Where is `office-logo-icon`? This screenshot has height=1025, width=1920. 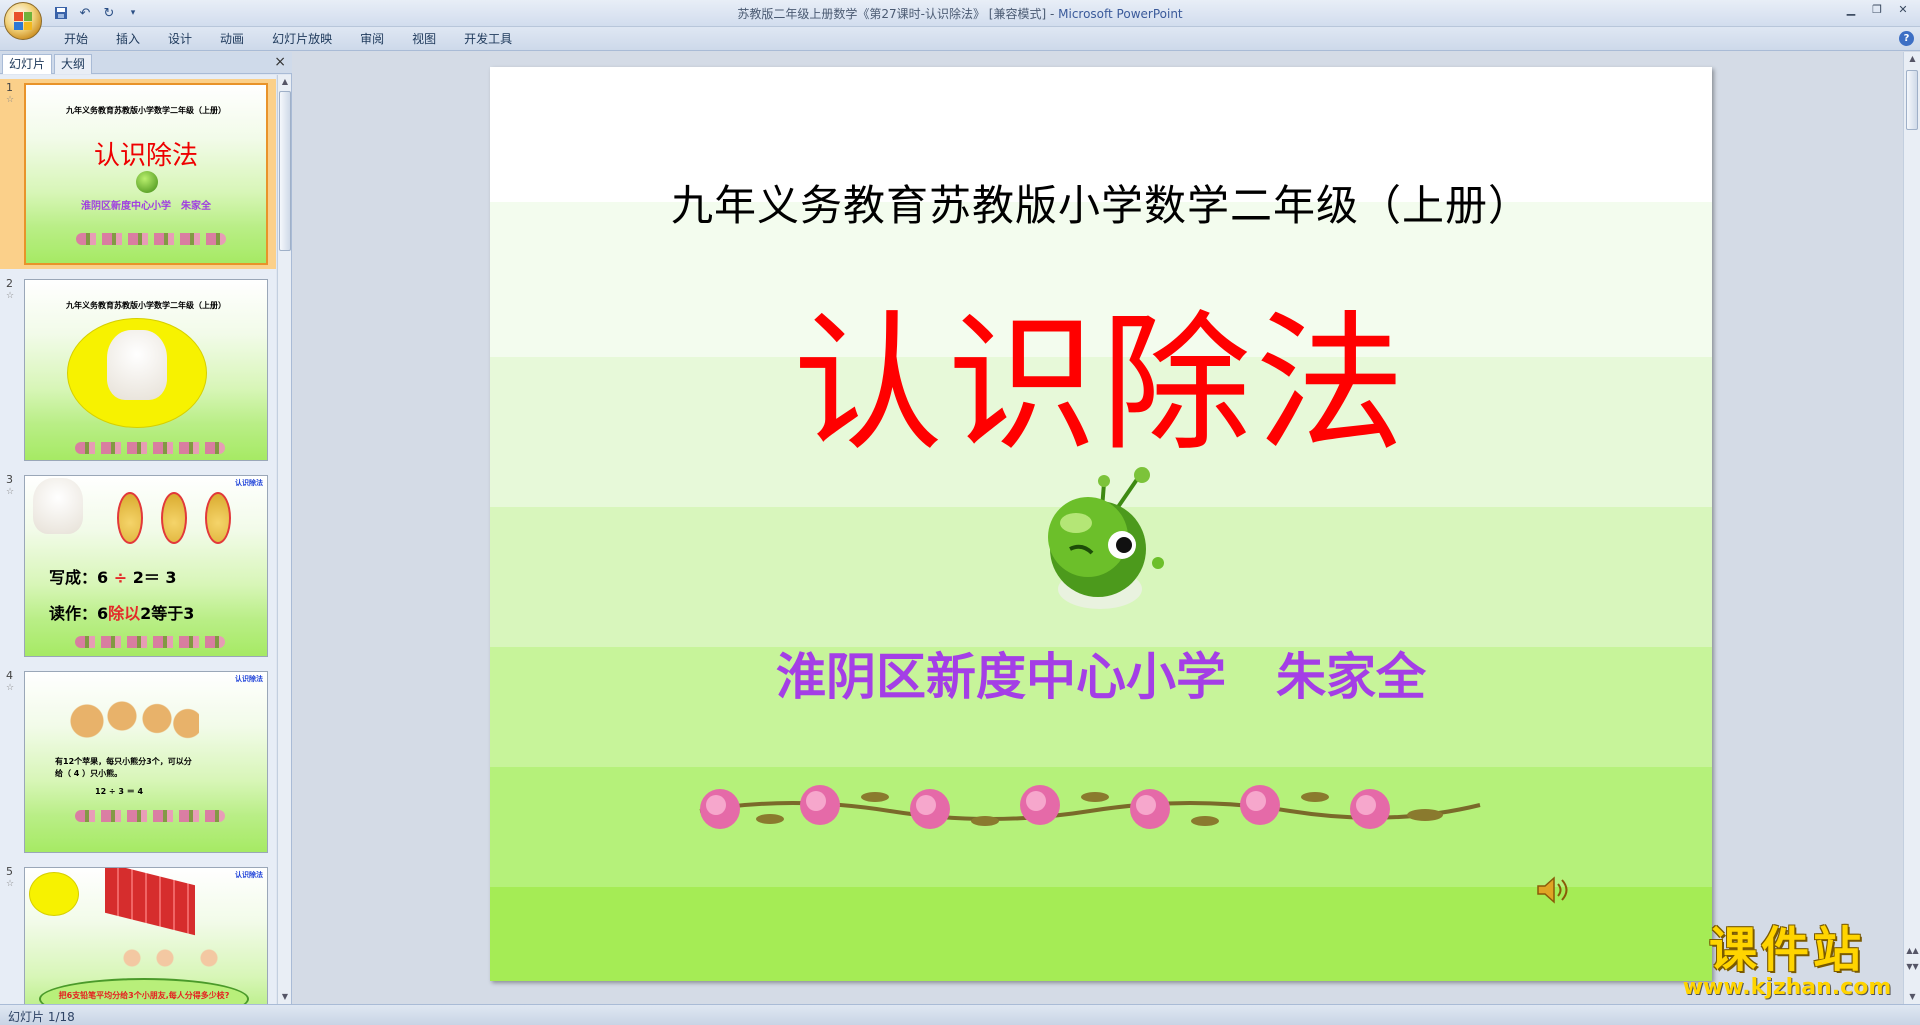 office-logo-icon is located at coordinates (23, 21).